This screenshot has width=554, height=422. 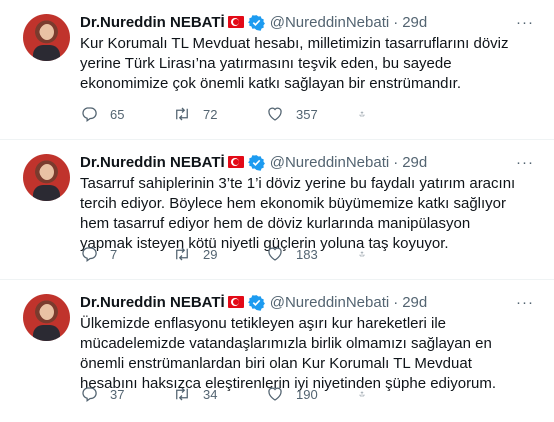 What do you see at coordinates (219, 254) in the screenshot?
I see `retweet-button: 29` at bounding box center [219, 254].